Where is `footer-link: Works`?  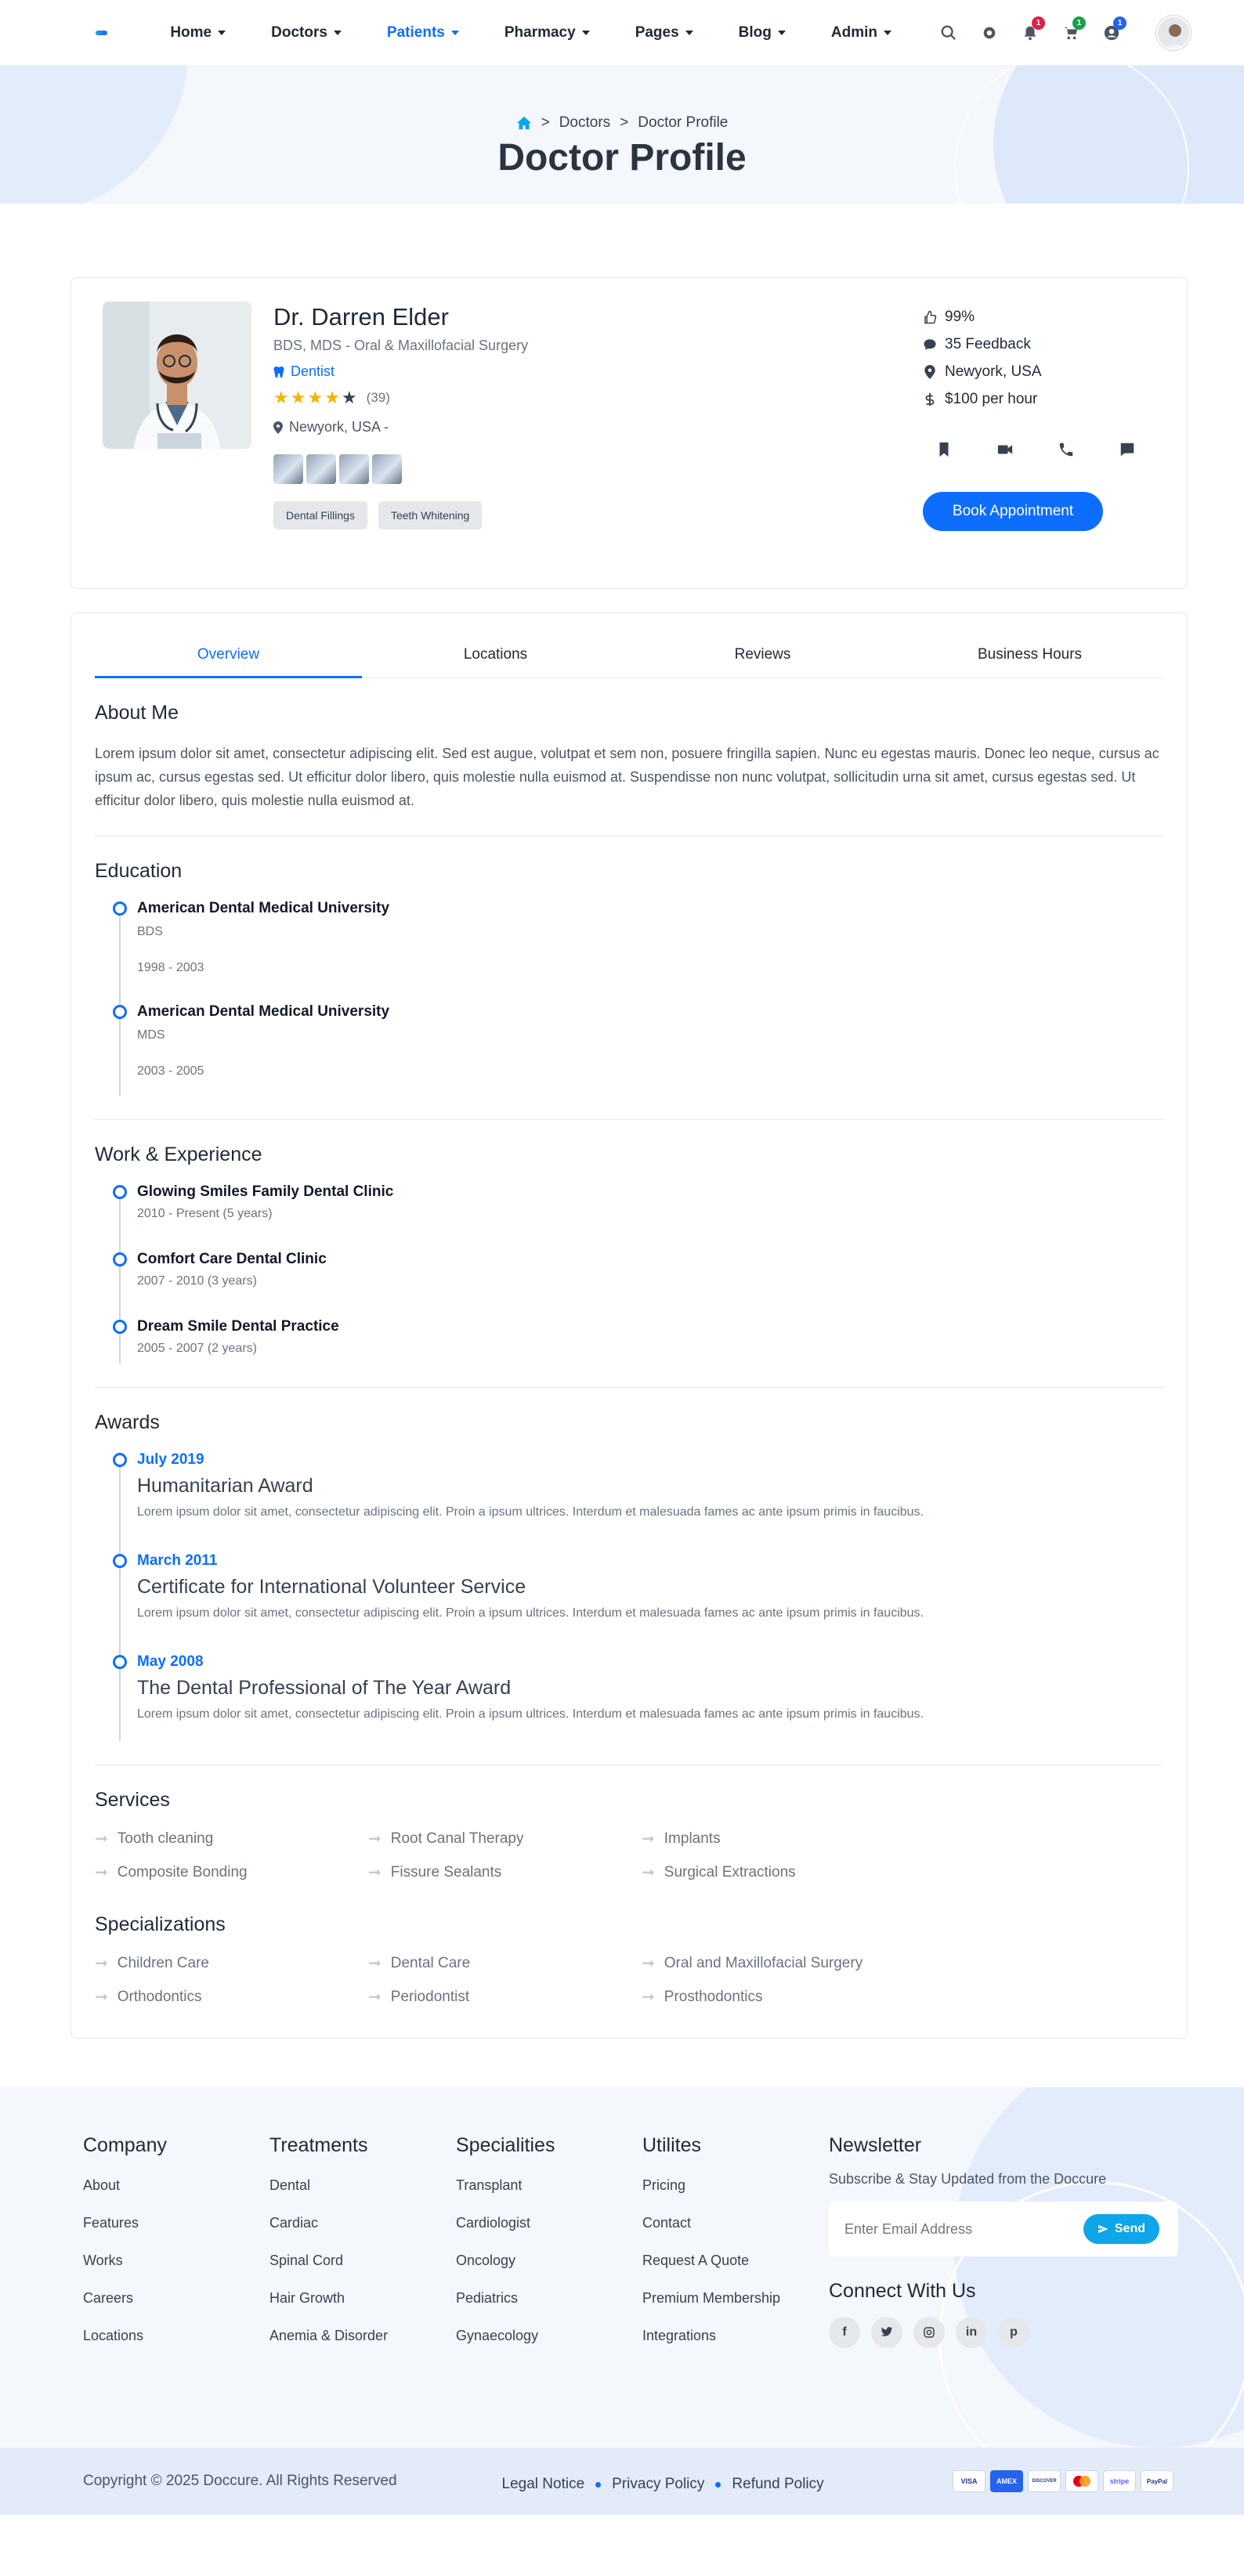 footer-link: Works is located at coordinates (176, 2261).